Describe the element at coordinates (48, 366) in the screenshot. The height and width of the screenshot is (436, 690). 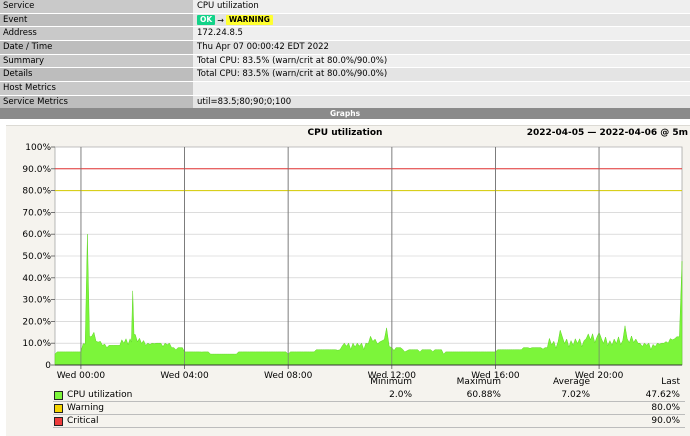
I see `y-tick-label: 0` at that location.